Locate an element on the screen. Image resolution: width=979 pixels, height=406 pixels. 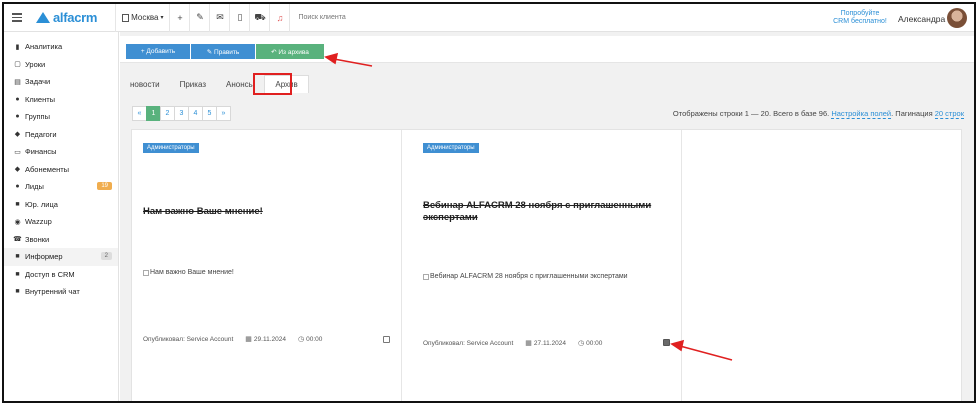
published-by: Опубликовал: Service Account is located at coordinates (468, 343).